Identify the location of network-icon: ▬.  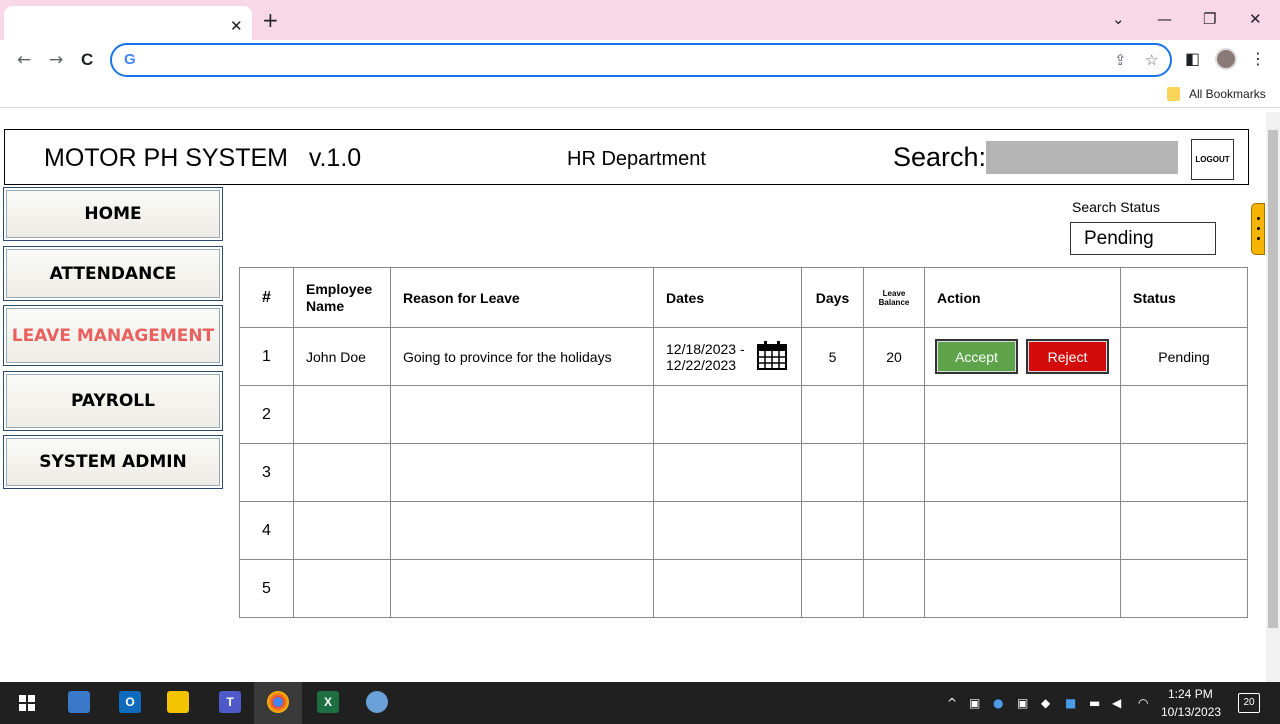
(1094, 703).